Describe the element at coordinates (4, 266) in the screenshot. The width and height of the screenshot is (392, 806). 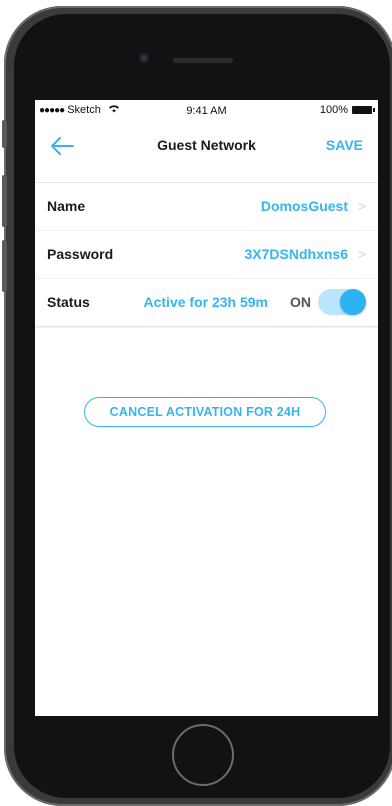
I see `volume-down-button` at that location.